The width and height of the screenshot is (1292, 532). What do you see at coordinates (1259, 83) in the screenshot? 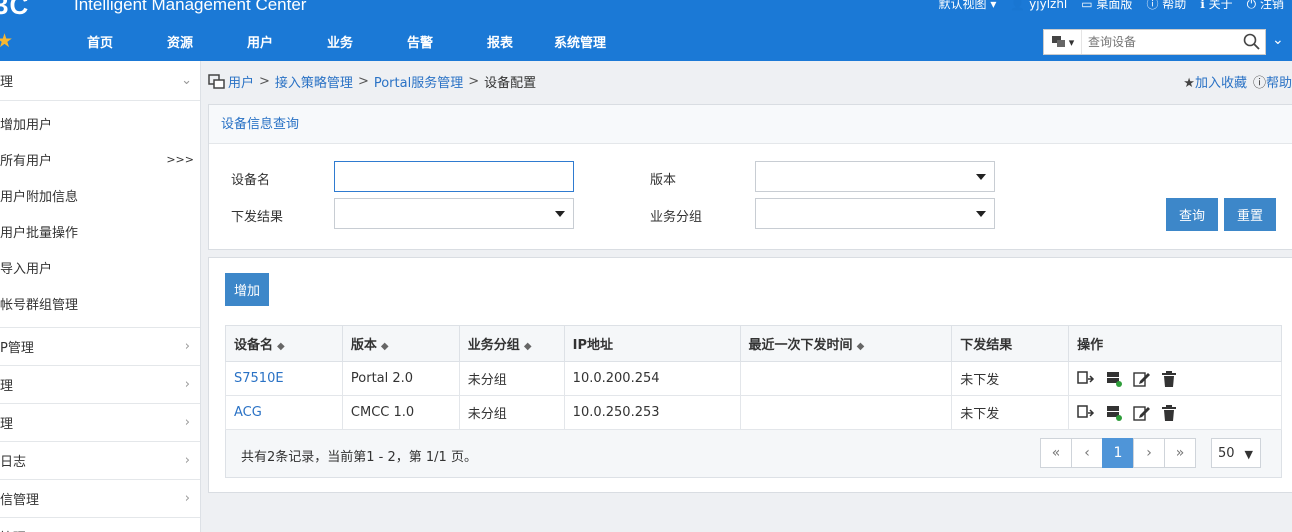
I see `help-circle-icon: ⓘ` at bounding box center [1259, 83].